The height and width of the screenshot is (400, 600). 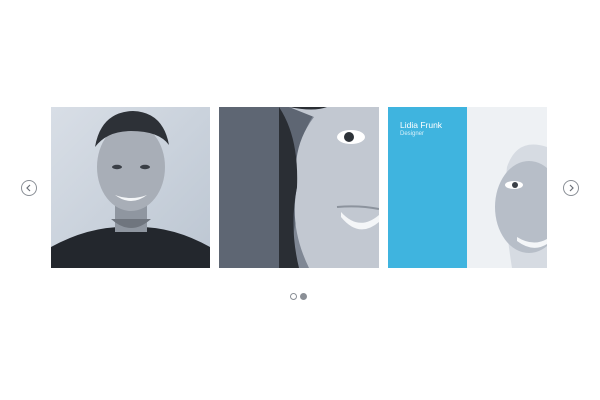 I want to click on pagination-dot, so click(x=293, y=296).